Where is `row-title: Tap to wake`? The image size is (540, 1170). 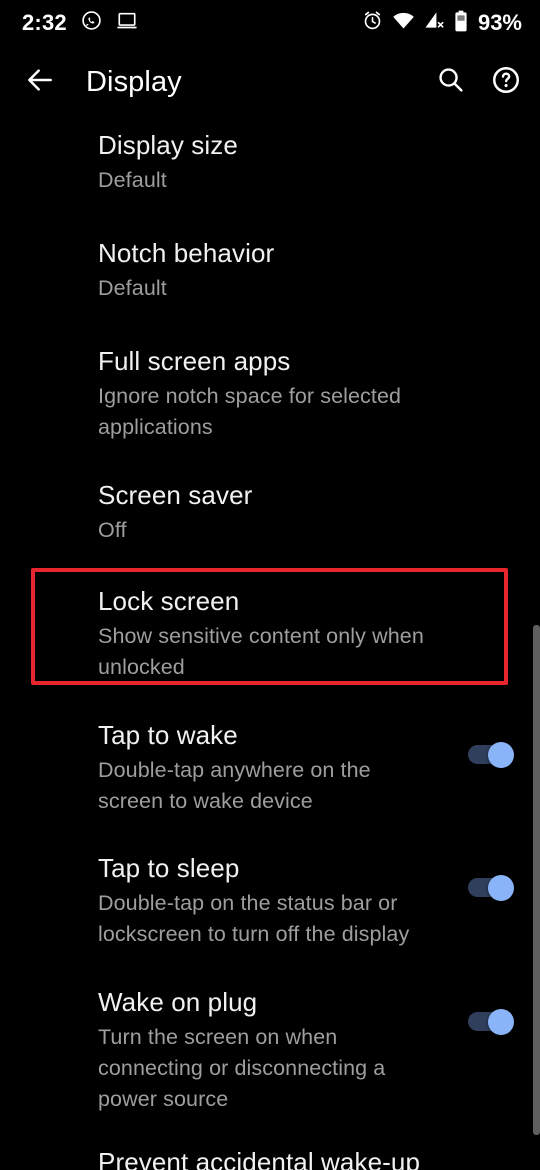
row-title: Tap to wake is located at coordinates (168, 735).